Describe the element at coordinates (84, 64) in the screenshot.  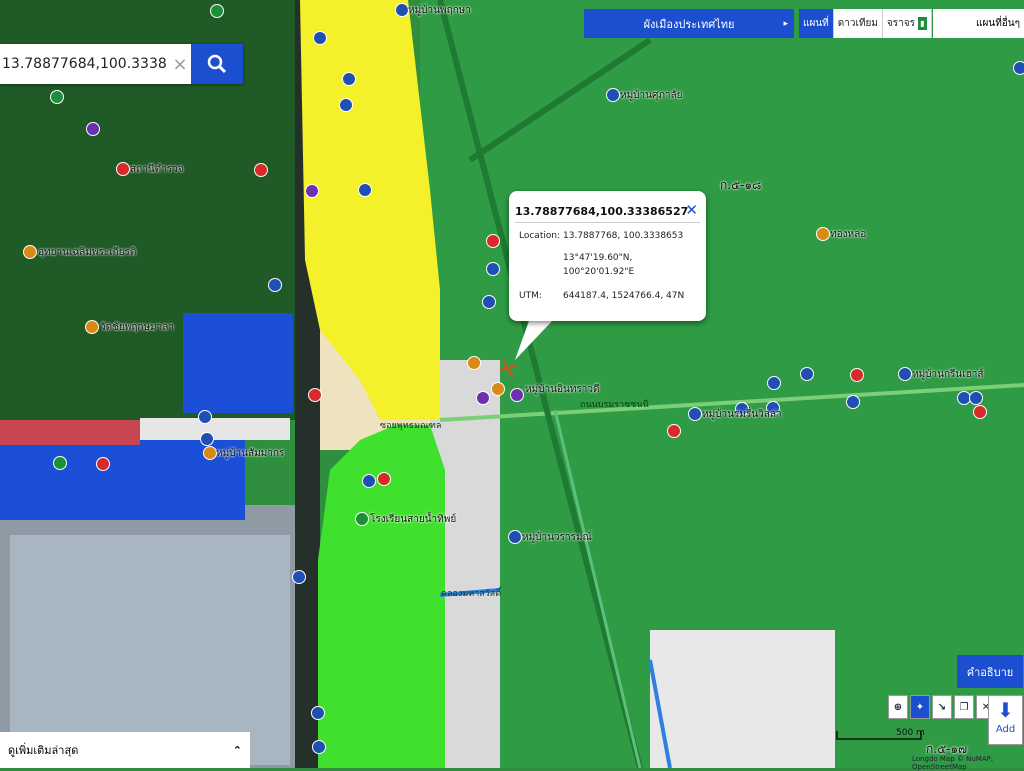
I see `search-input` at that location.